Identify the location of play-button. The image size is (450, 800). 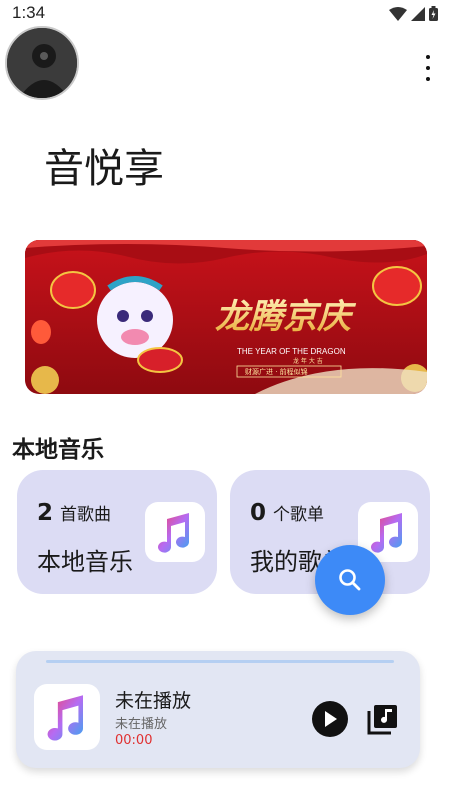
(330, 719).